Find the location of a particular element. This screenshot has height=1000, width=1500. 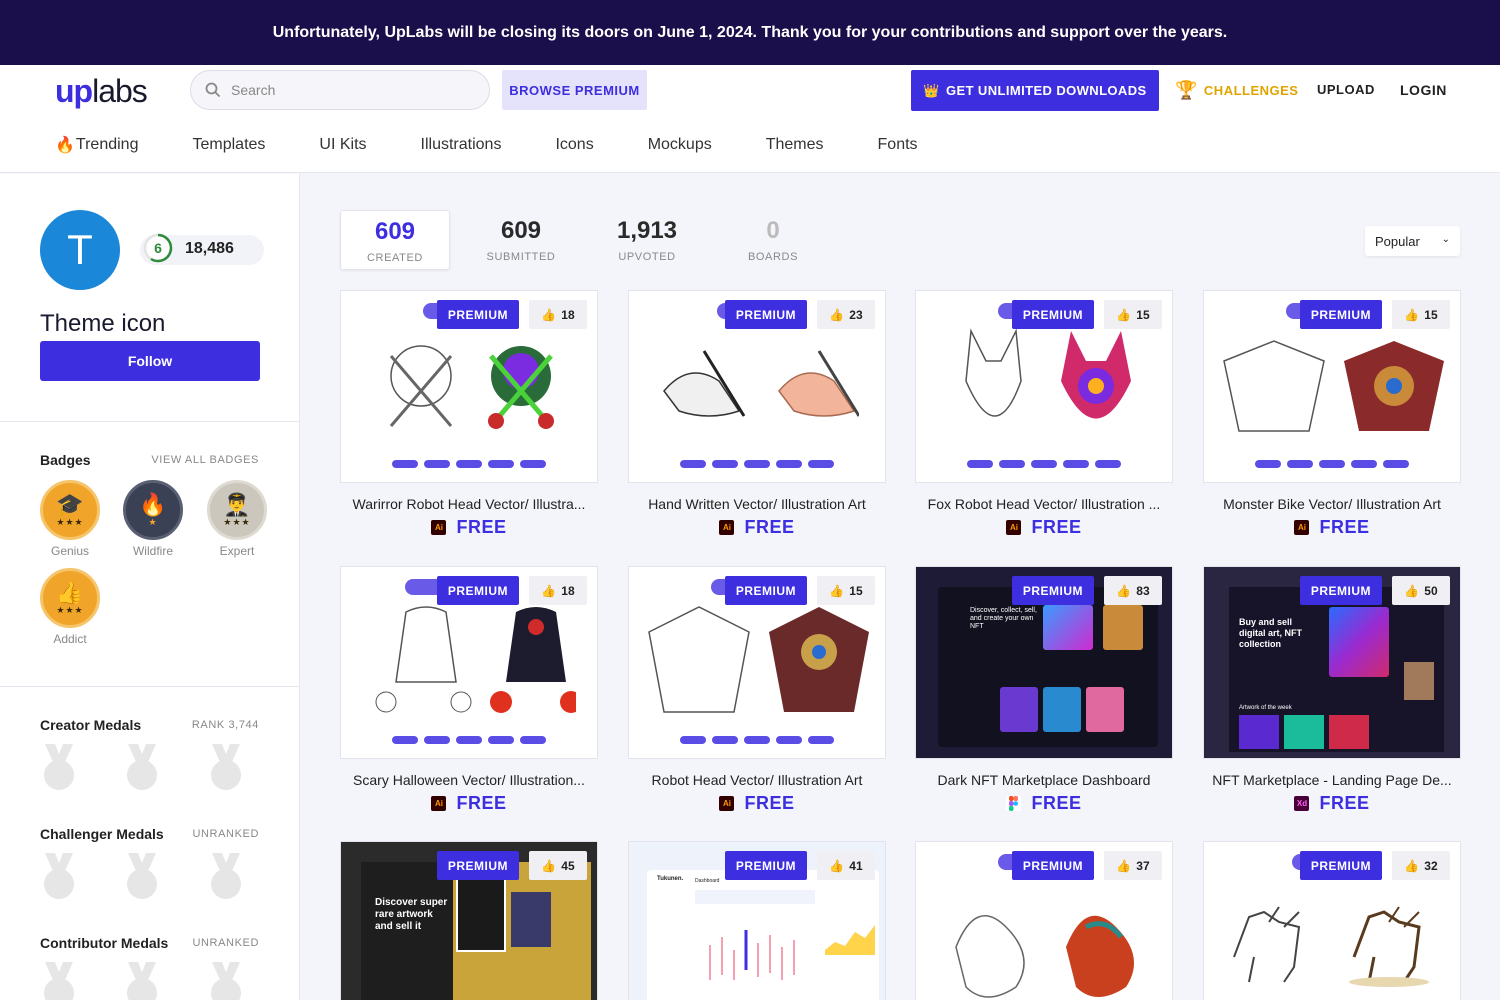

tab-created: 609 CREATED is located at coordinates (395, 240).